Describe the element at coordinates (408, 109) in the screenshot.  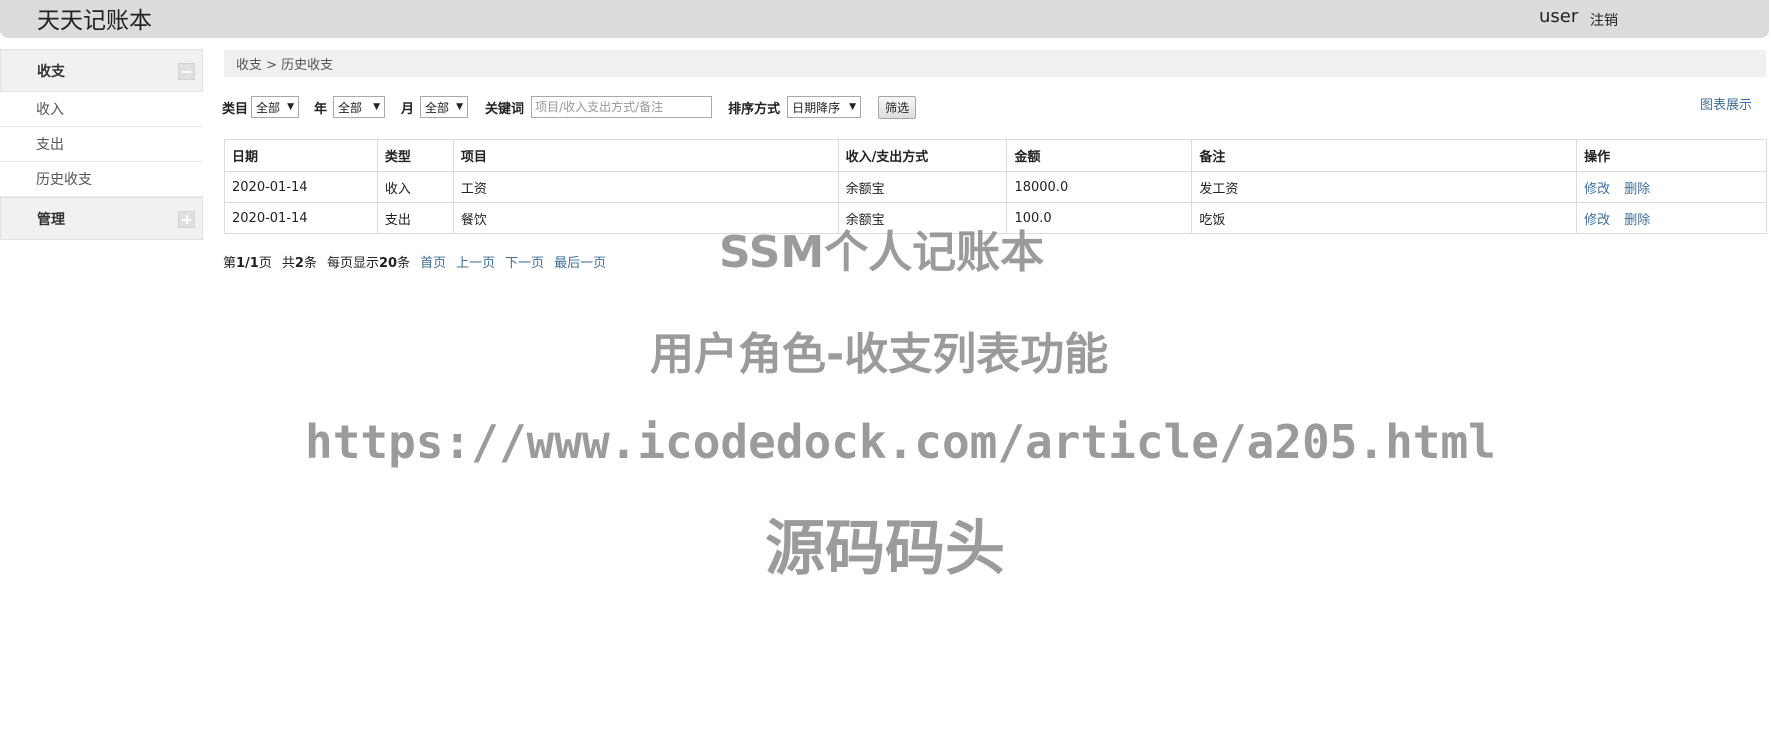
I see `month-label: 月` at that location.